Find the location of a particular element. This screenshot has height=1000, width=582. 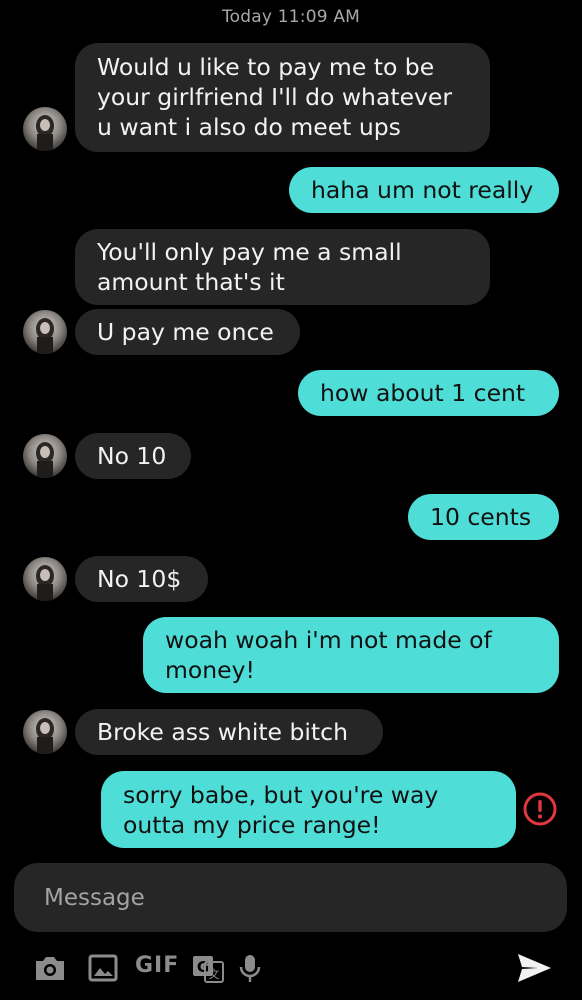

message-line: sorry babe, but you're way is located at coordinates (281, 795).